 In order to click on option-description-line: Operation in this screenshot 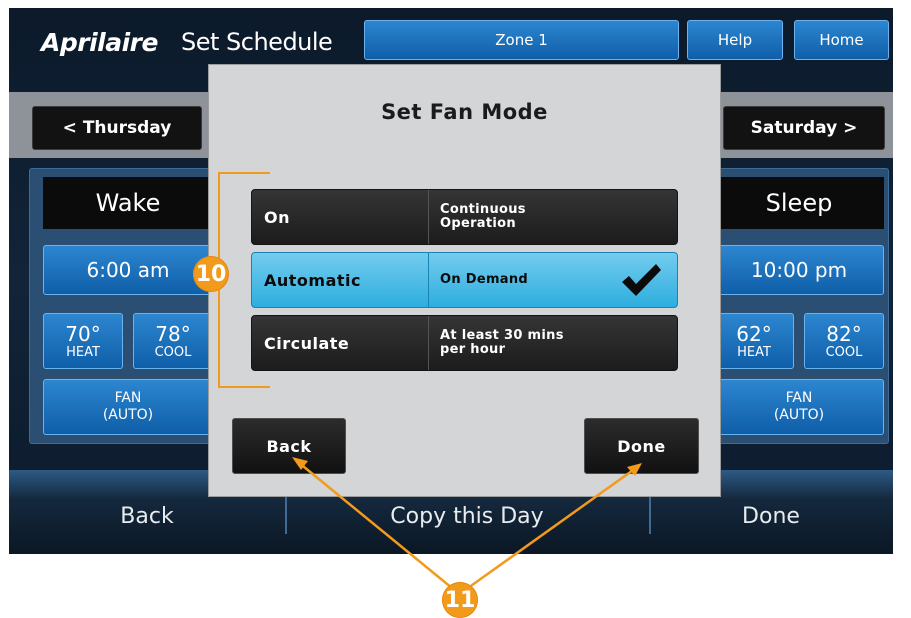, I will do `click(478, 223)`.